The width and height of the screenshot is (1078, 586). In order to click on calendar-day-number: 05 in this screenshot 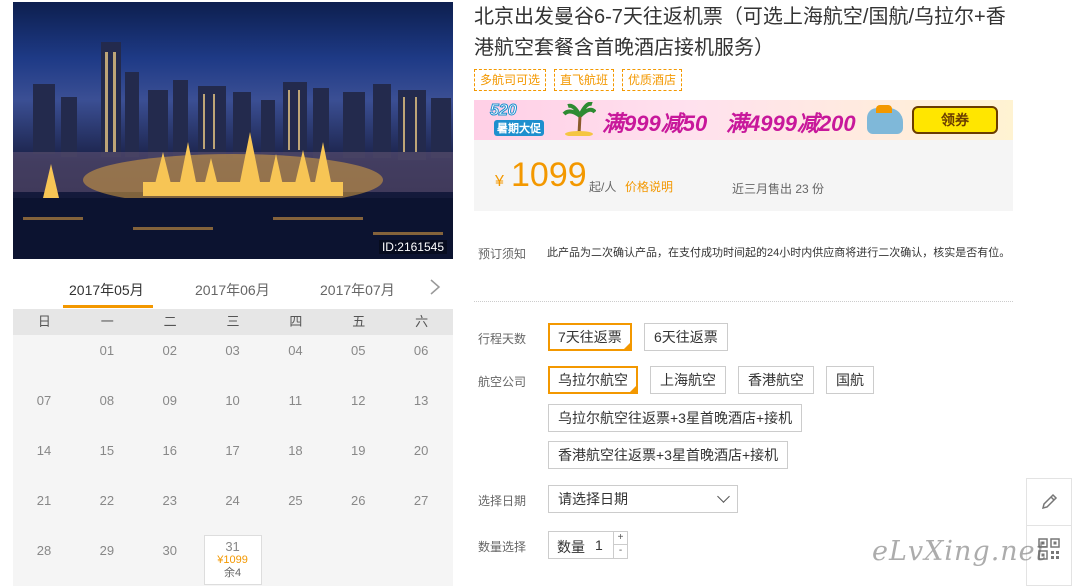, I will do `click(358, 350)`.